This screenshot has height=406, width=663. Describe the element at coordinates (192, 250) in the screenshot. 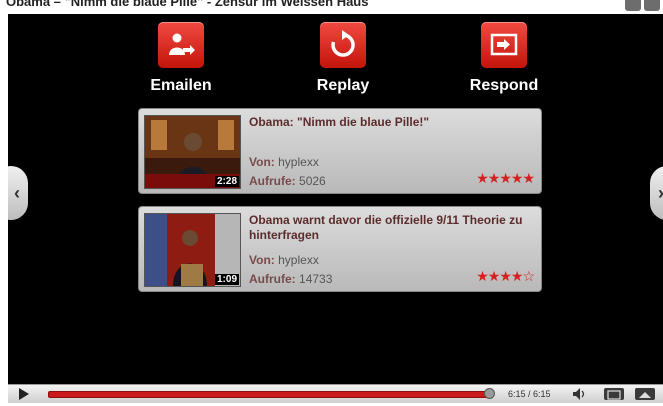

I see `video-thumbnail: 1:09` at that location.